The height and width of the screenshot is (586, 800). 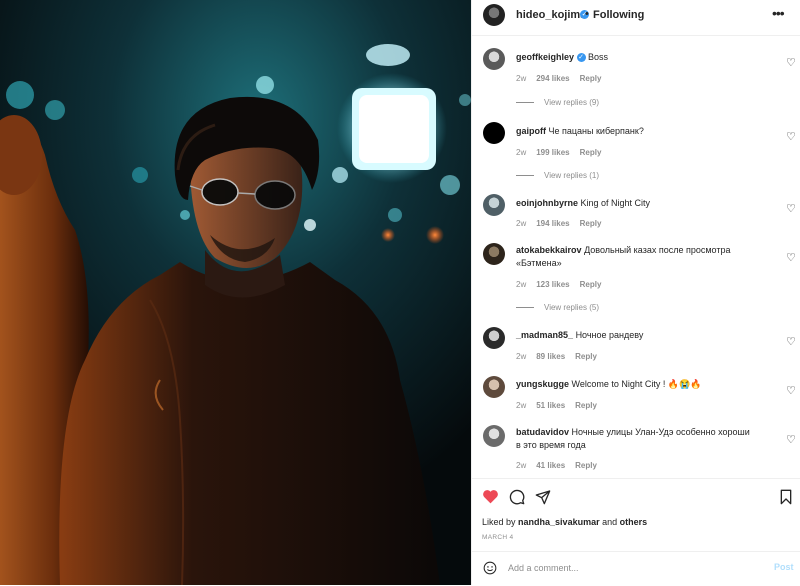 I want to click on heart-filled-icon, so click(x=490, y=496).